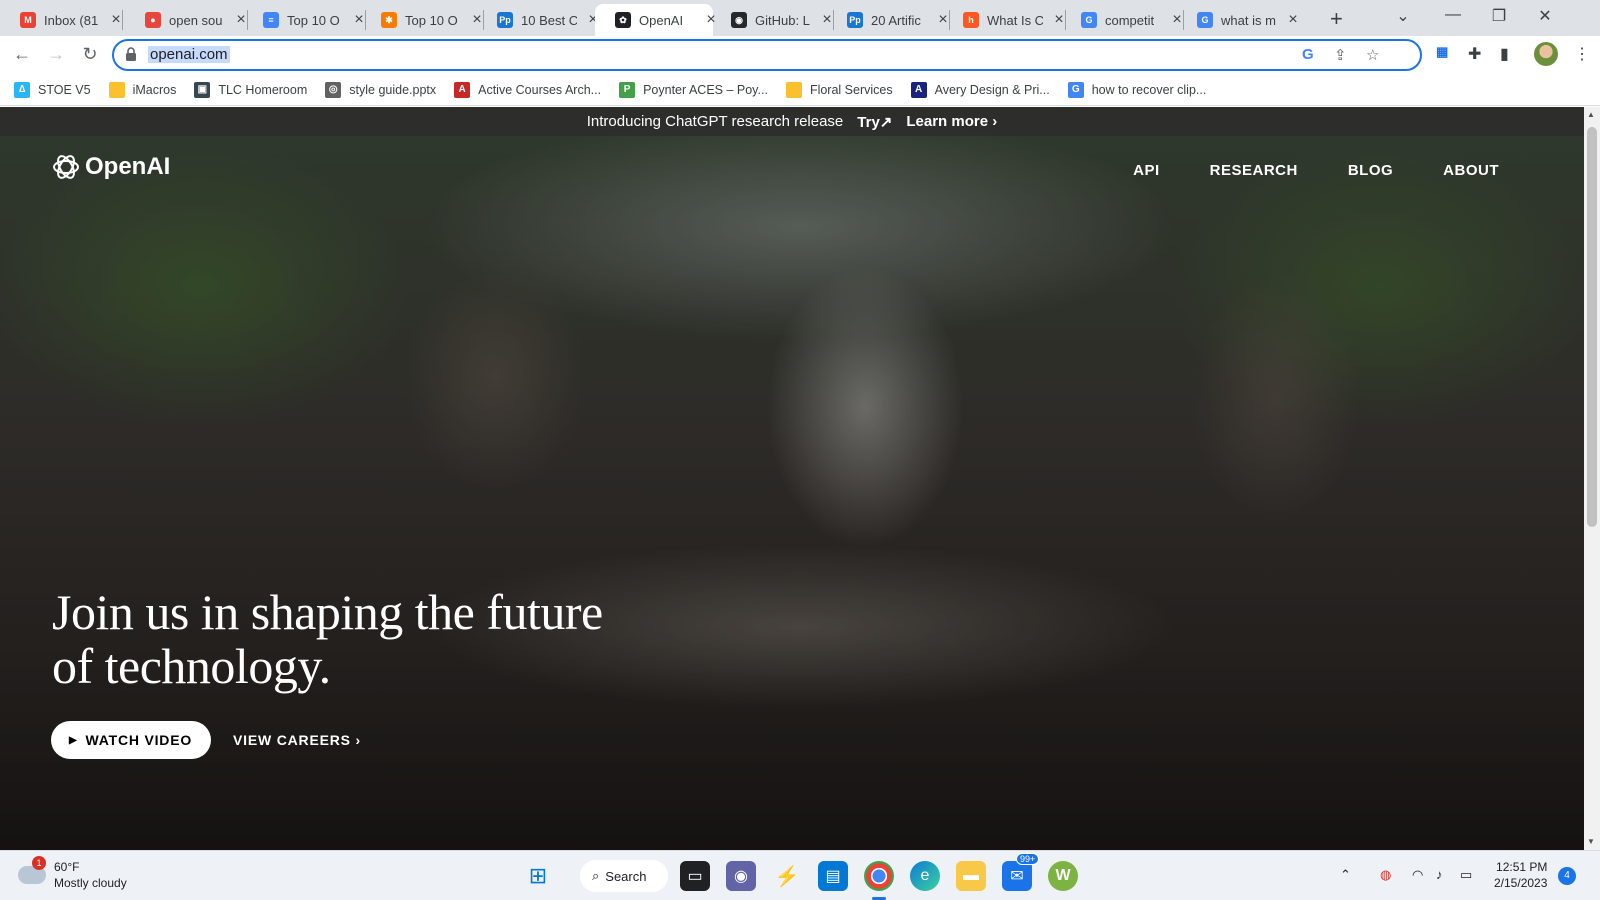 This screenshot has height=900, width=1600. I want to click on browser-tab: Gwhat is m ×, so click(1237, 20).